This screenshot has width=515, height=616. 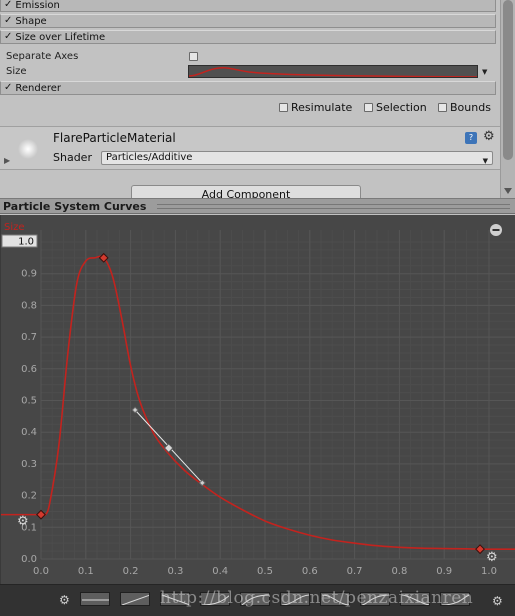 I want to click on x-tick-label: 0.2, so click(x=131, y=571).